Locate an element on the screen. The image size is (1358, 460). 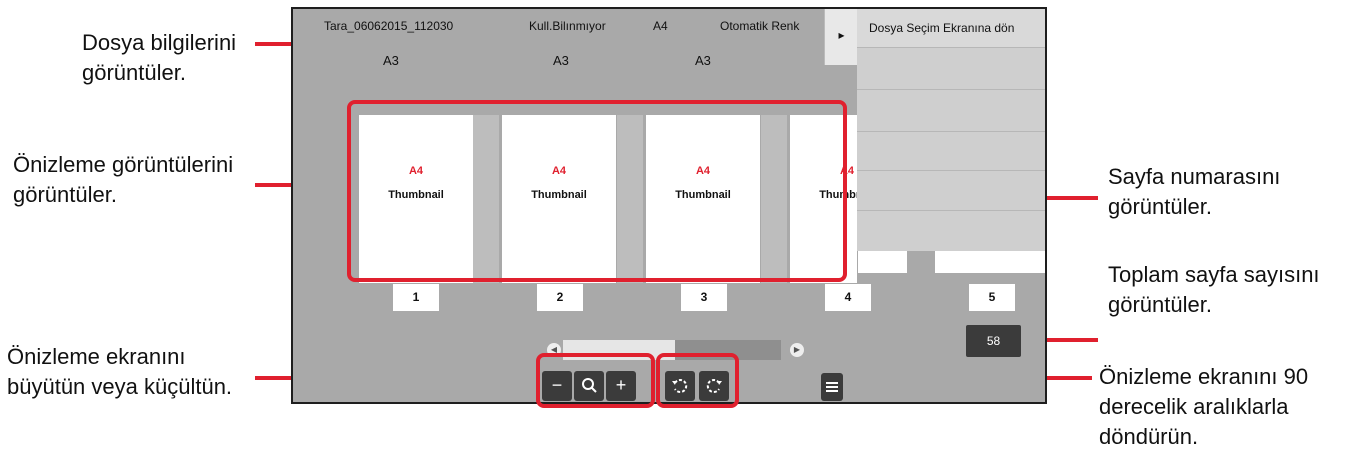
page-number: 2 is located at coordinates (560, 297).